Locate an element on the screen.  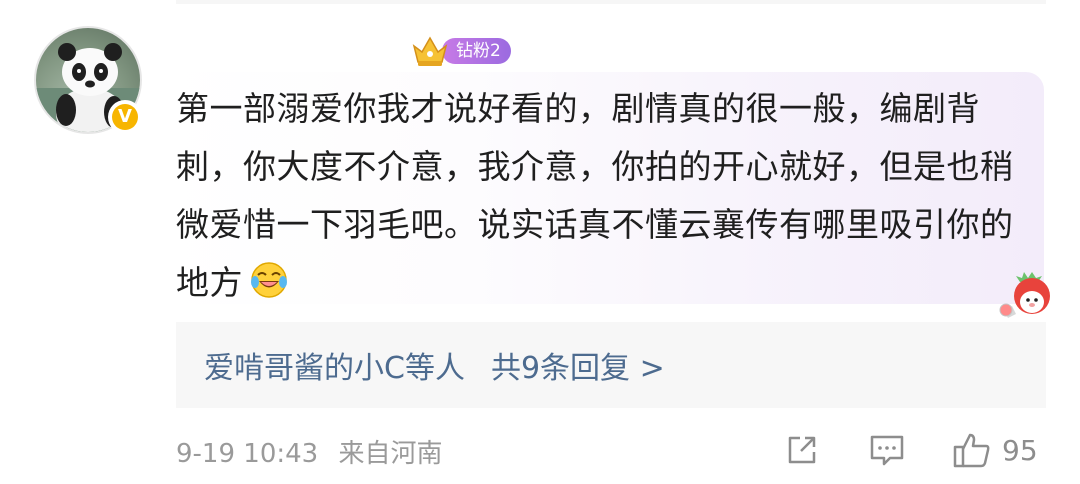
share-icon is located at coordinates (802, 450).